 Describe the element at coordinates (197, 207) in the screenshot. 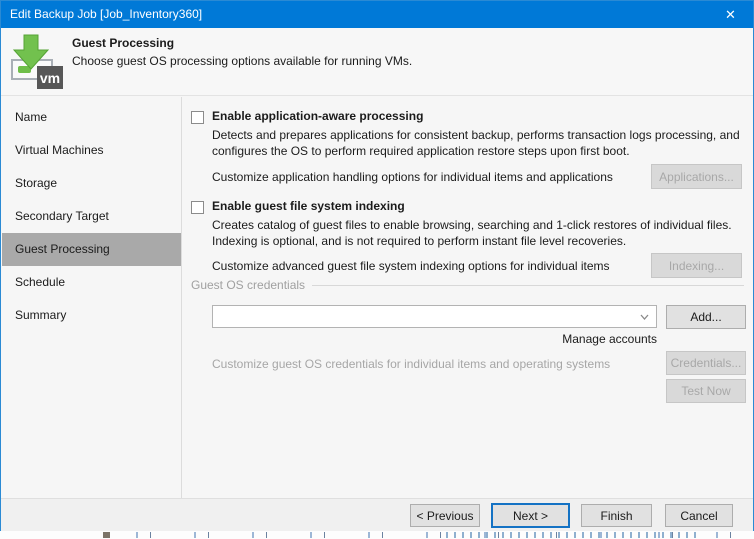

I see `indexing-checkbox` at that location.